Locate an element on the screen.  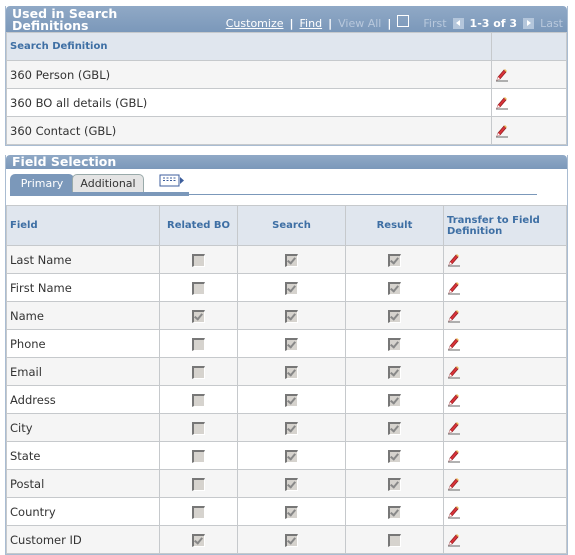
column-header-search-definition: Search Definition is located at coordinates (249, 46).